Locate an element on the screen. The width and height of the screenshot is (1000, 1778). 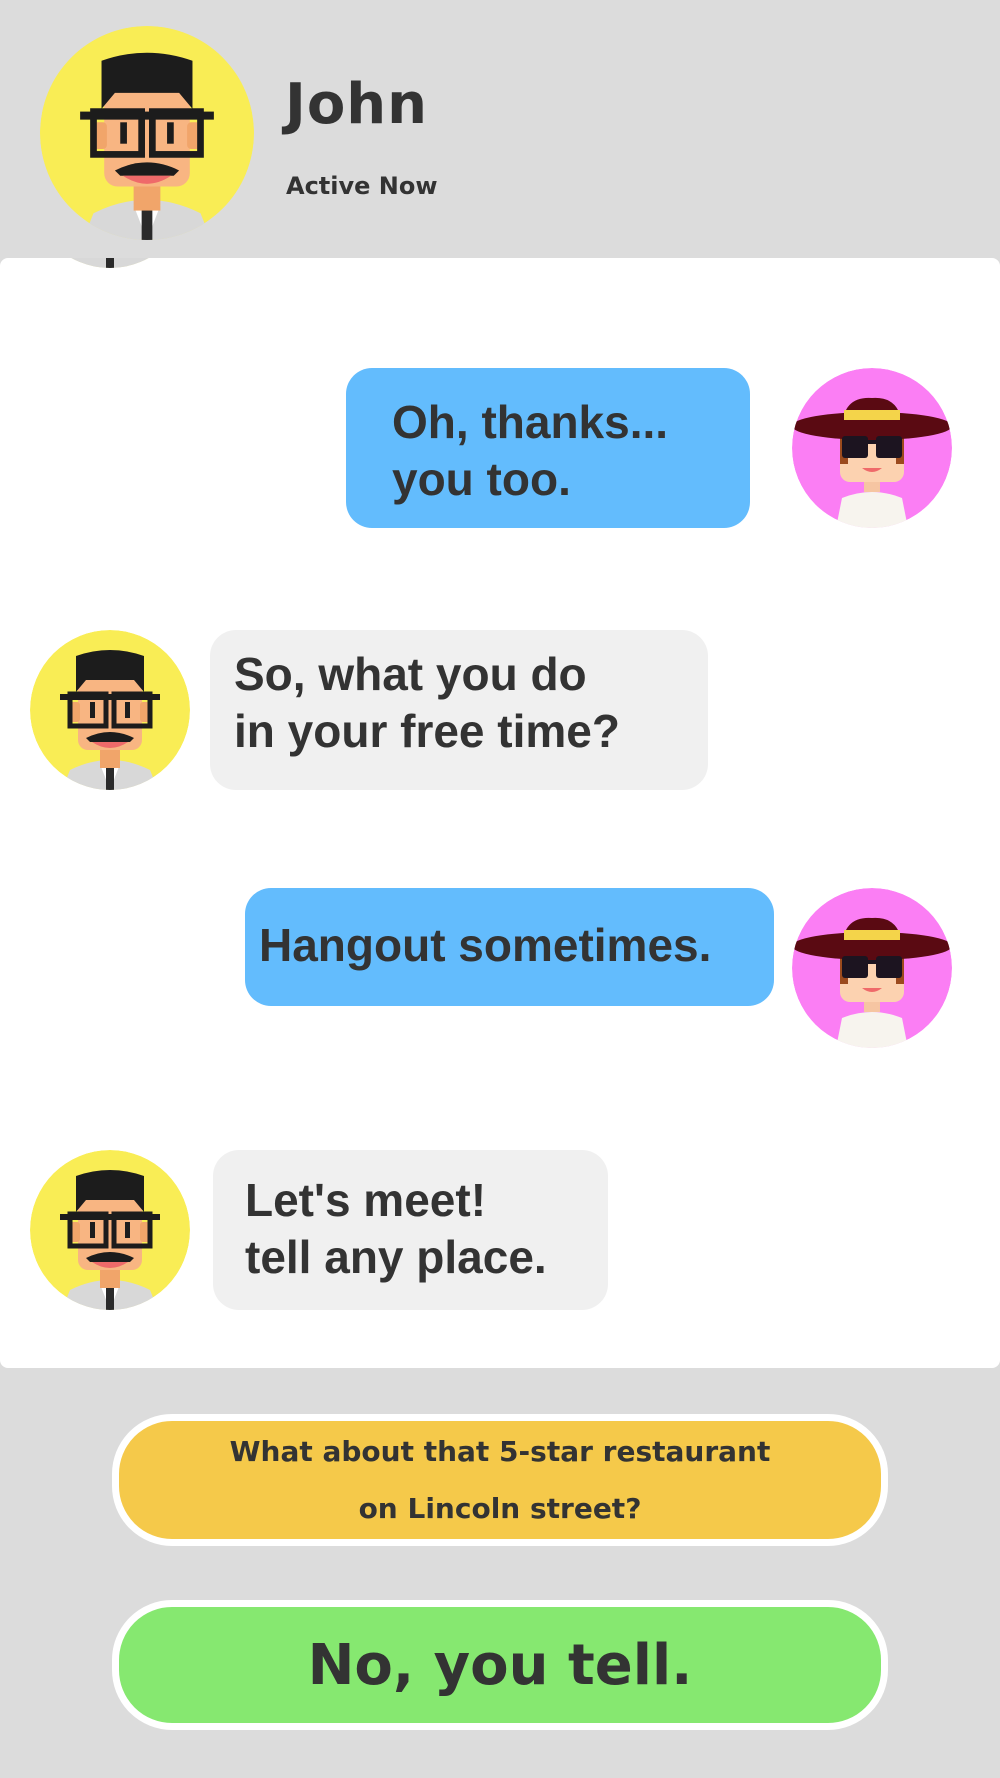
message-bubble-outgoing: Oh, thanks... you too. is located at coordinates (548, 448).